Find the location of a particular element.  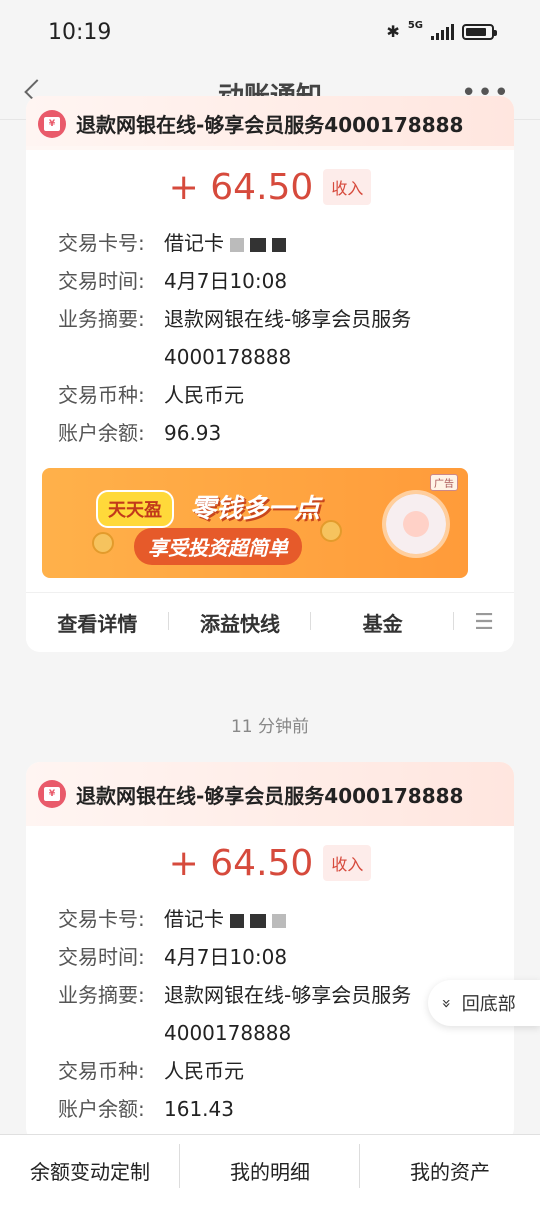

ad-subline: 享受投资超简单 is located at coordinates (218, 546).